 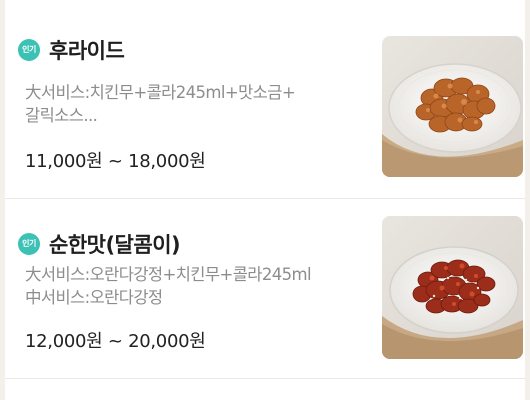 I want to click on menu-item-price: 12,000원 ~ 20,000원, so click(x=115, y=341).